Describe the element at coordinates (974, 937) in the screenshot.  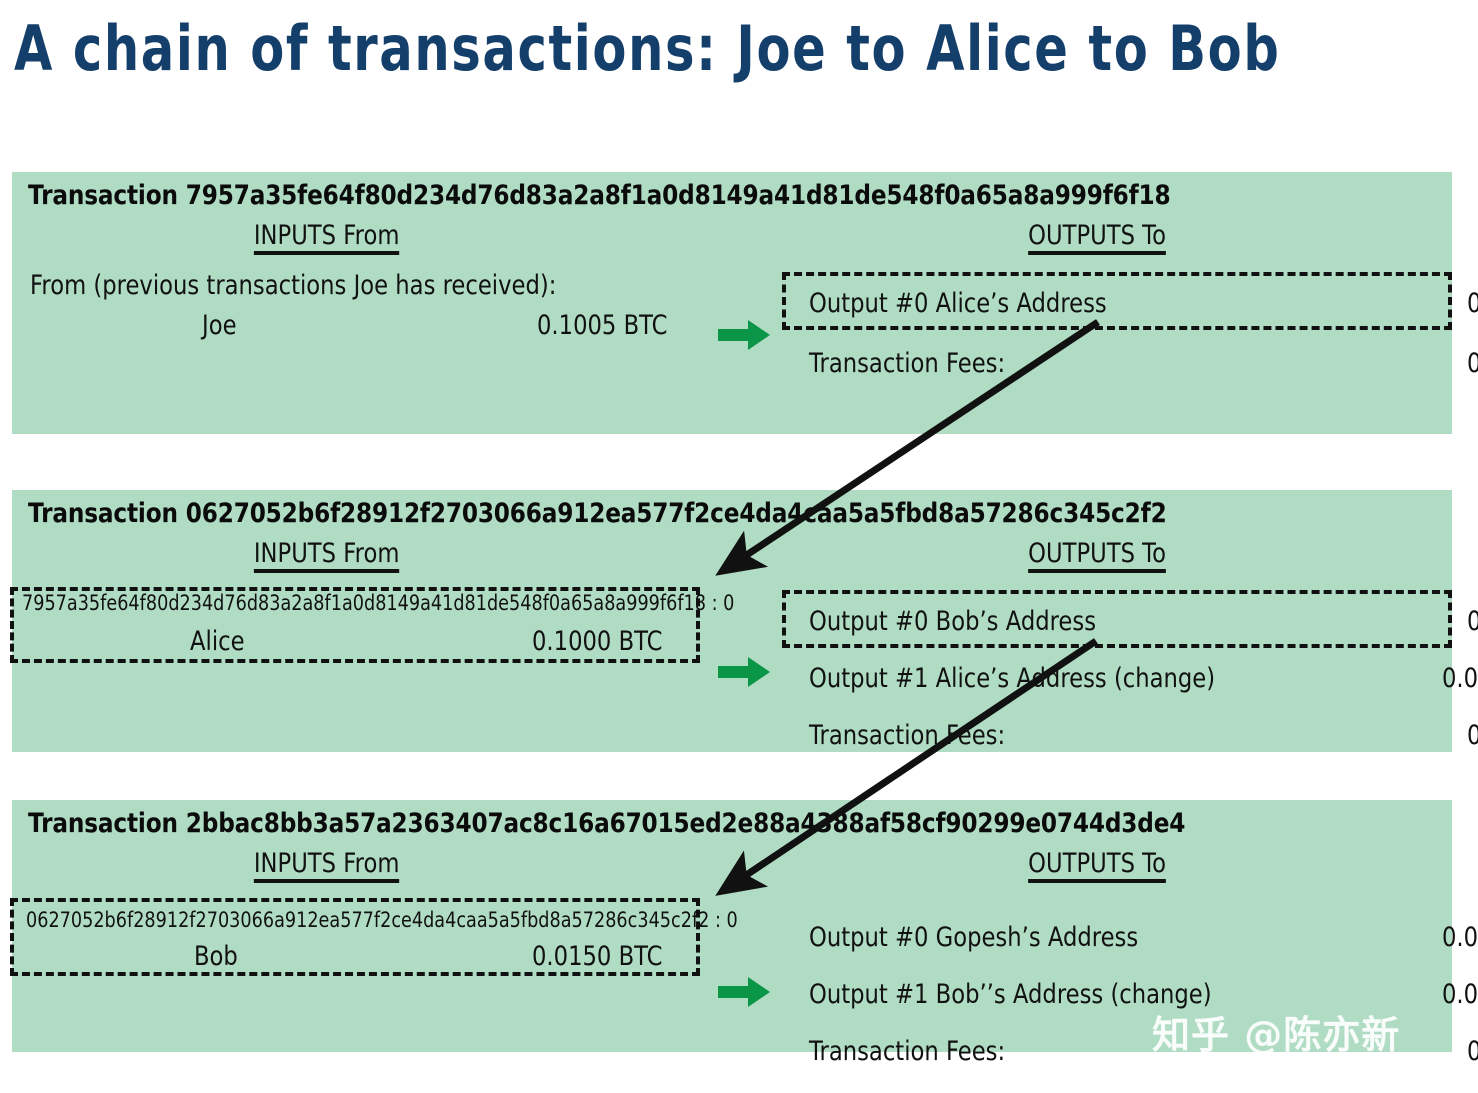
I see `output-label-2-0: Output #0 Gopesh’s Address` at that location.